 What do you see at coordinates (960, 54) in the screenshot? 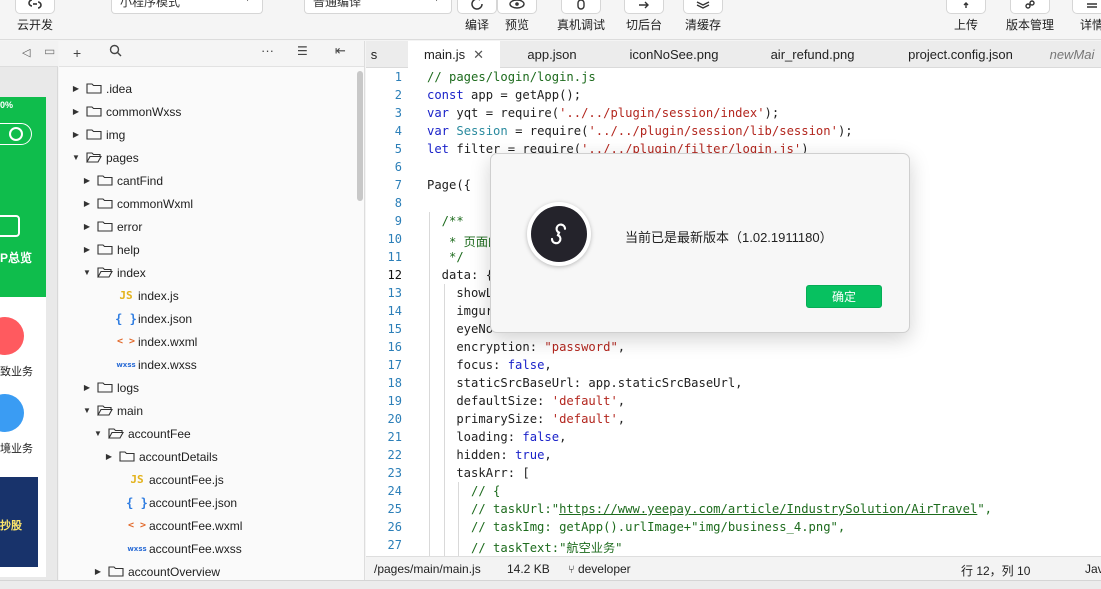
I see `editor-tab: project.config.json` at bounding box center [960, 54].